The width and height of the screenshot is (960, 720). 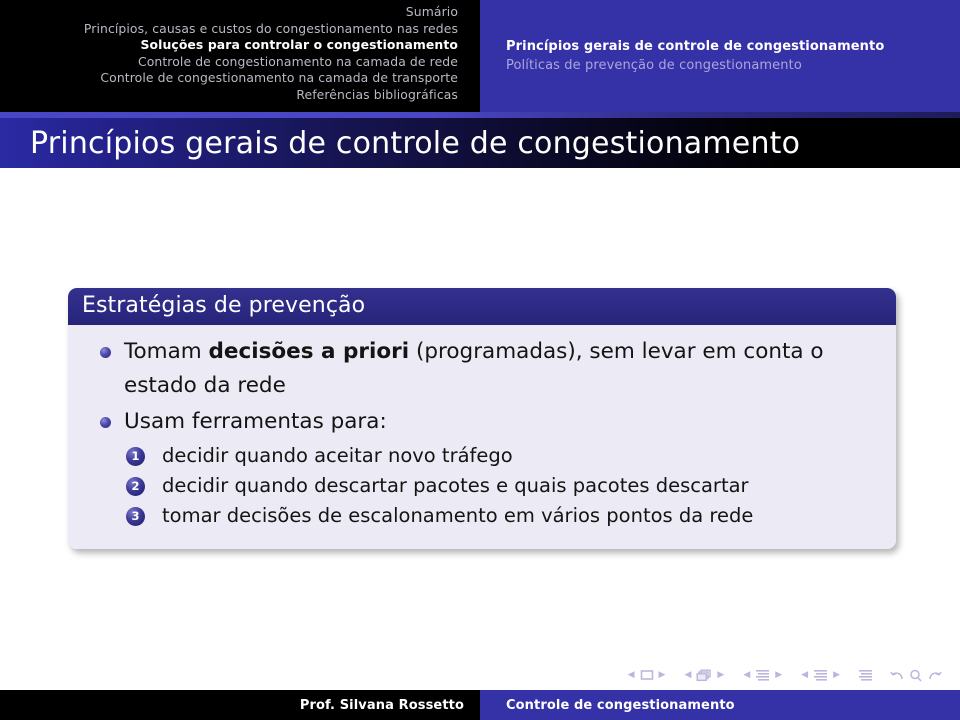 I want to click on prev-frame-icon: ◀, so click(x=687, y=675).